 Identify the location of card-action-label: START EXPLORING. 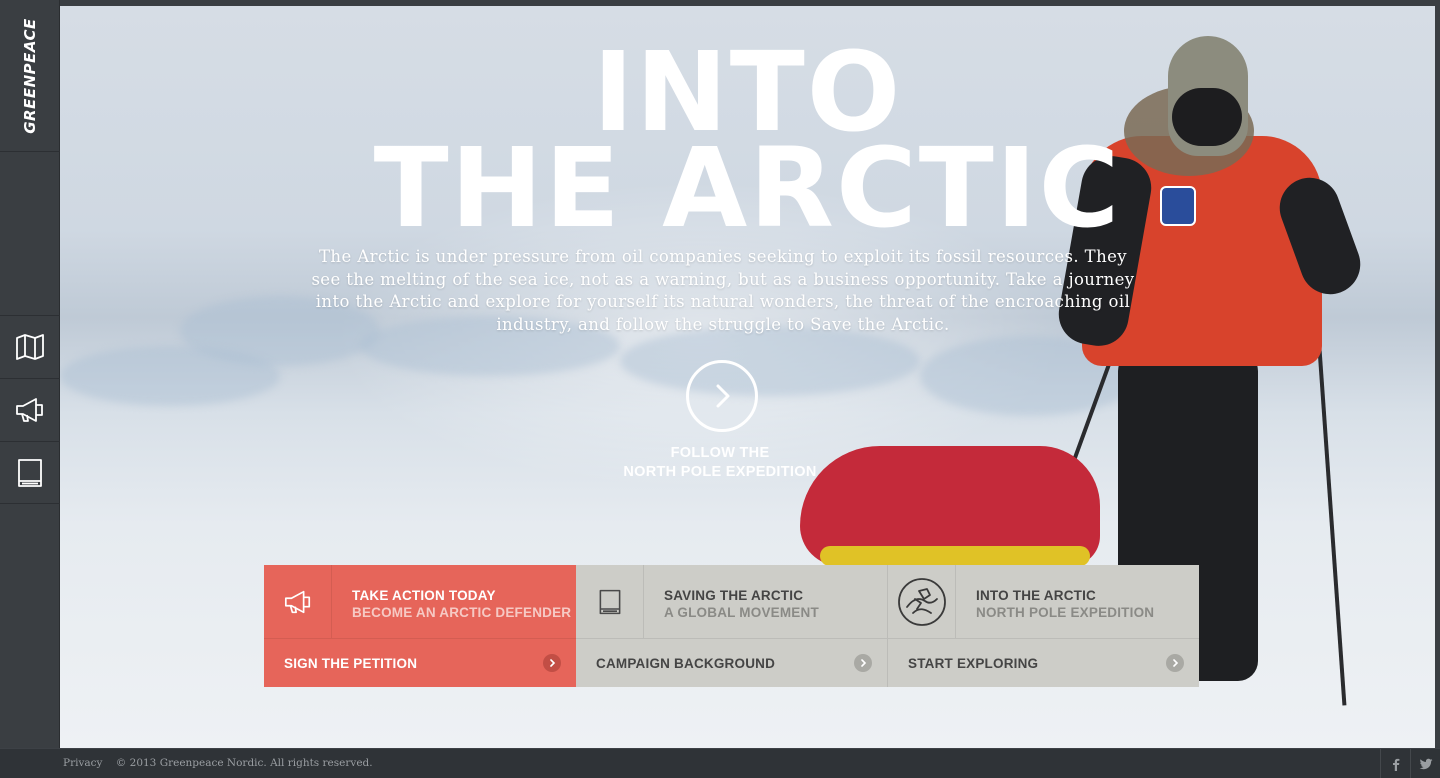
(973, 663).